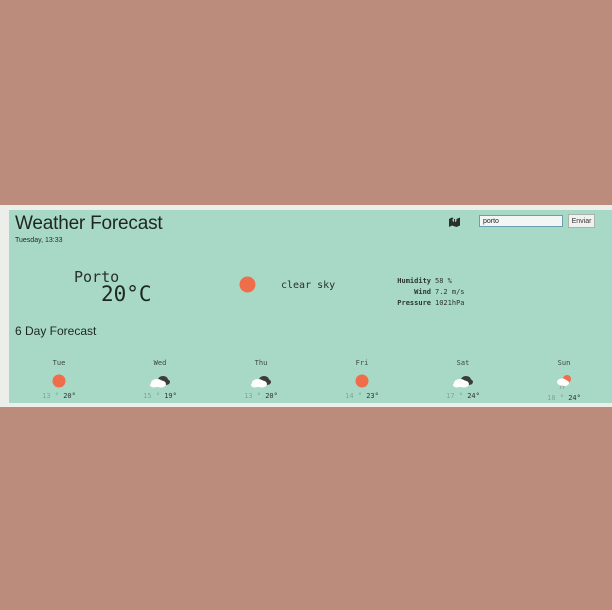  I want to click on weather-description: clear sky, so click(308, 285).